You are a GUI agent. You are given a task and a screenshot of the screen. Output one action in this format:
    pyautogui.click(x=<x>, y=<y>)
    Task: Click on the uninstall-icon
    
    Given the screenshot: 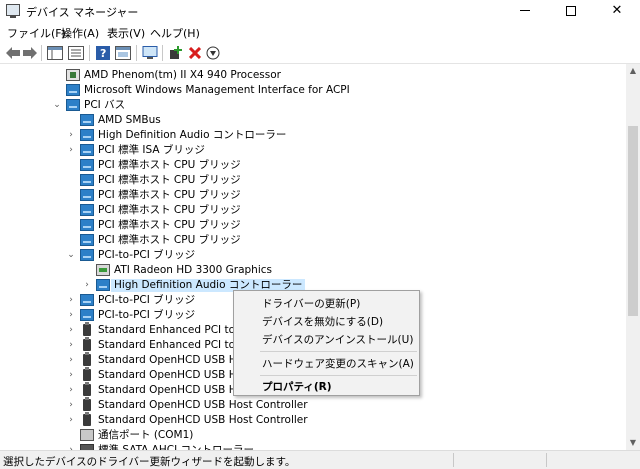 What is the action you would take?
    pyautogui.click(x=195, y=53)
    